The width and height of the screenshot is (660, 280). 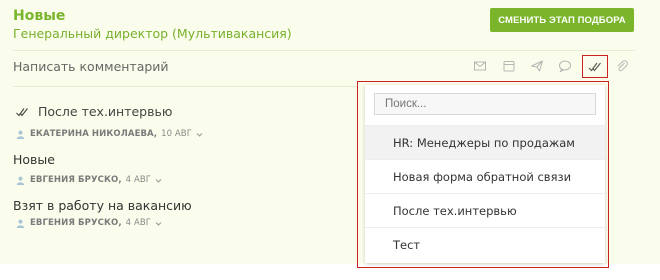 I want to click on vacancy-link: Генеральный директор (Мультивакансия), so click(x=152, y=33).